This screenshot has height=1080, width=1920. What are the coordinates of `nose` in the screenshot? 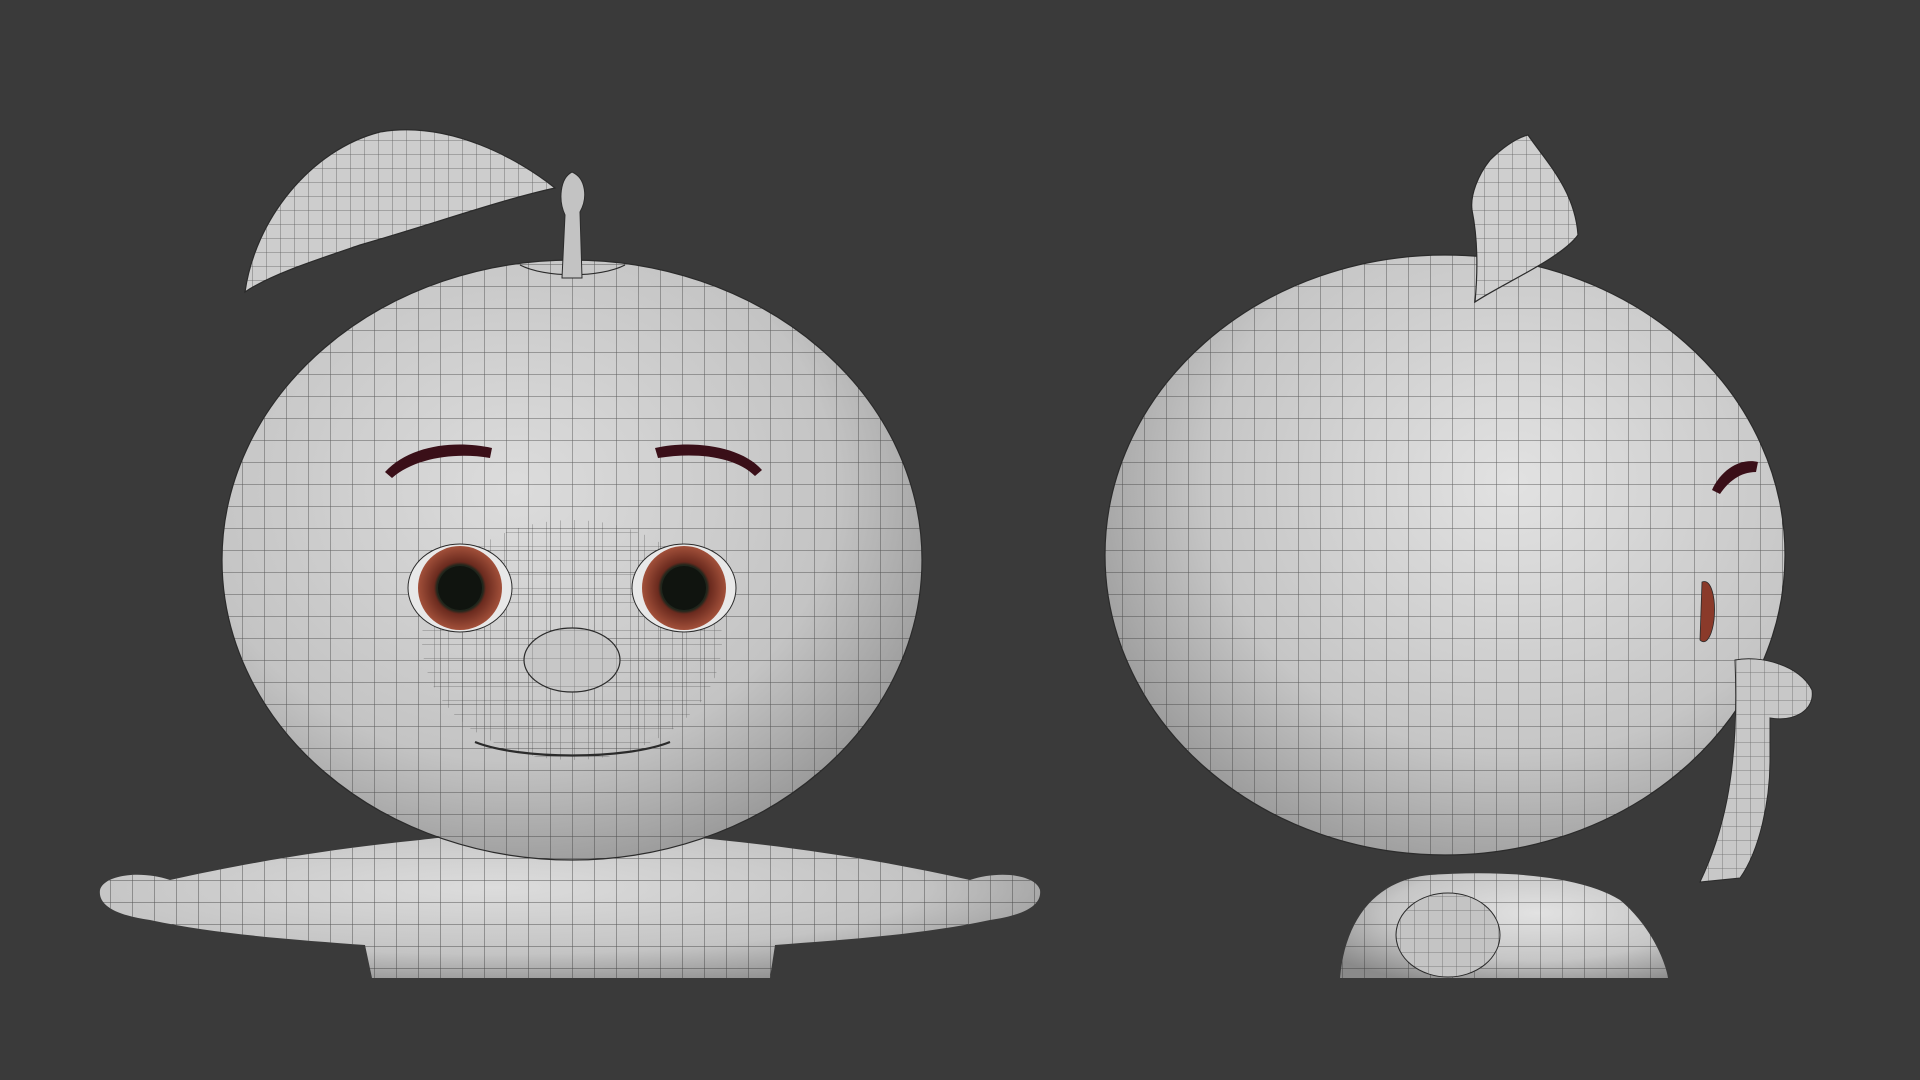 It's located at (572, 660).